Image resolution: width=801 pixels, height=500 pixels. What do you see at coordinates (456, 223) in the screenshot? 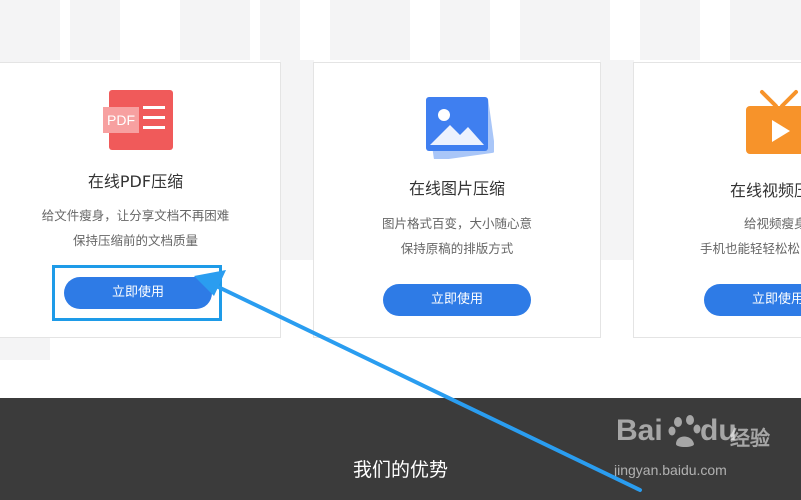
I see `card-desc-line: 图片格式百变，大小随心意` at bounding box center [456, 223].